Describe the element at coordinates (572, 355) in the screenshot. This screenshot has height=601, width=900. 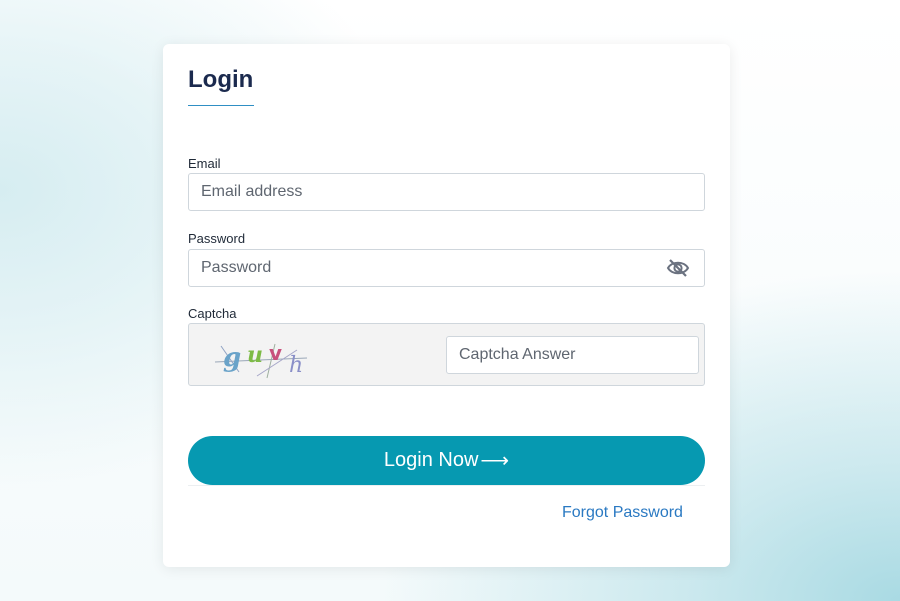
I see `captcha-answer-input` at that location.